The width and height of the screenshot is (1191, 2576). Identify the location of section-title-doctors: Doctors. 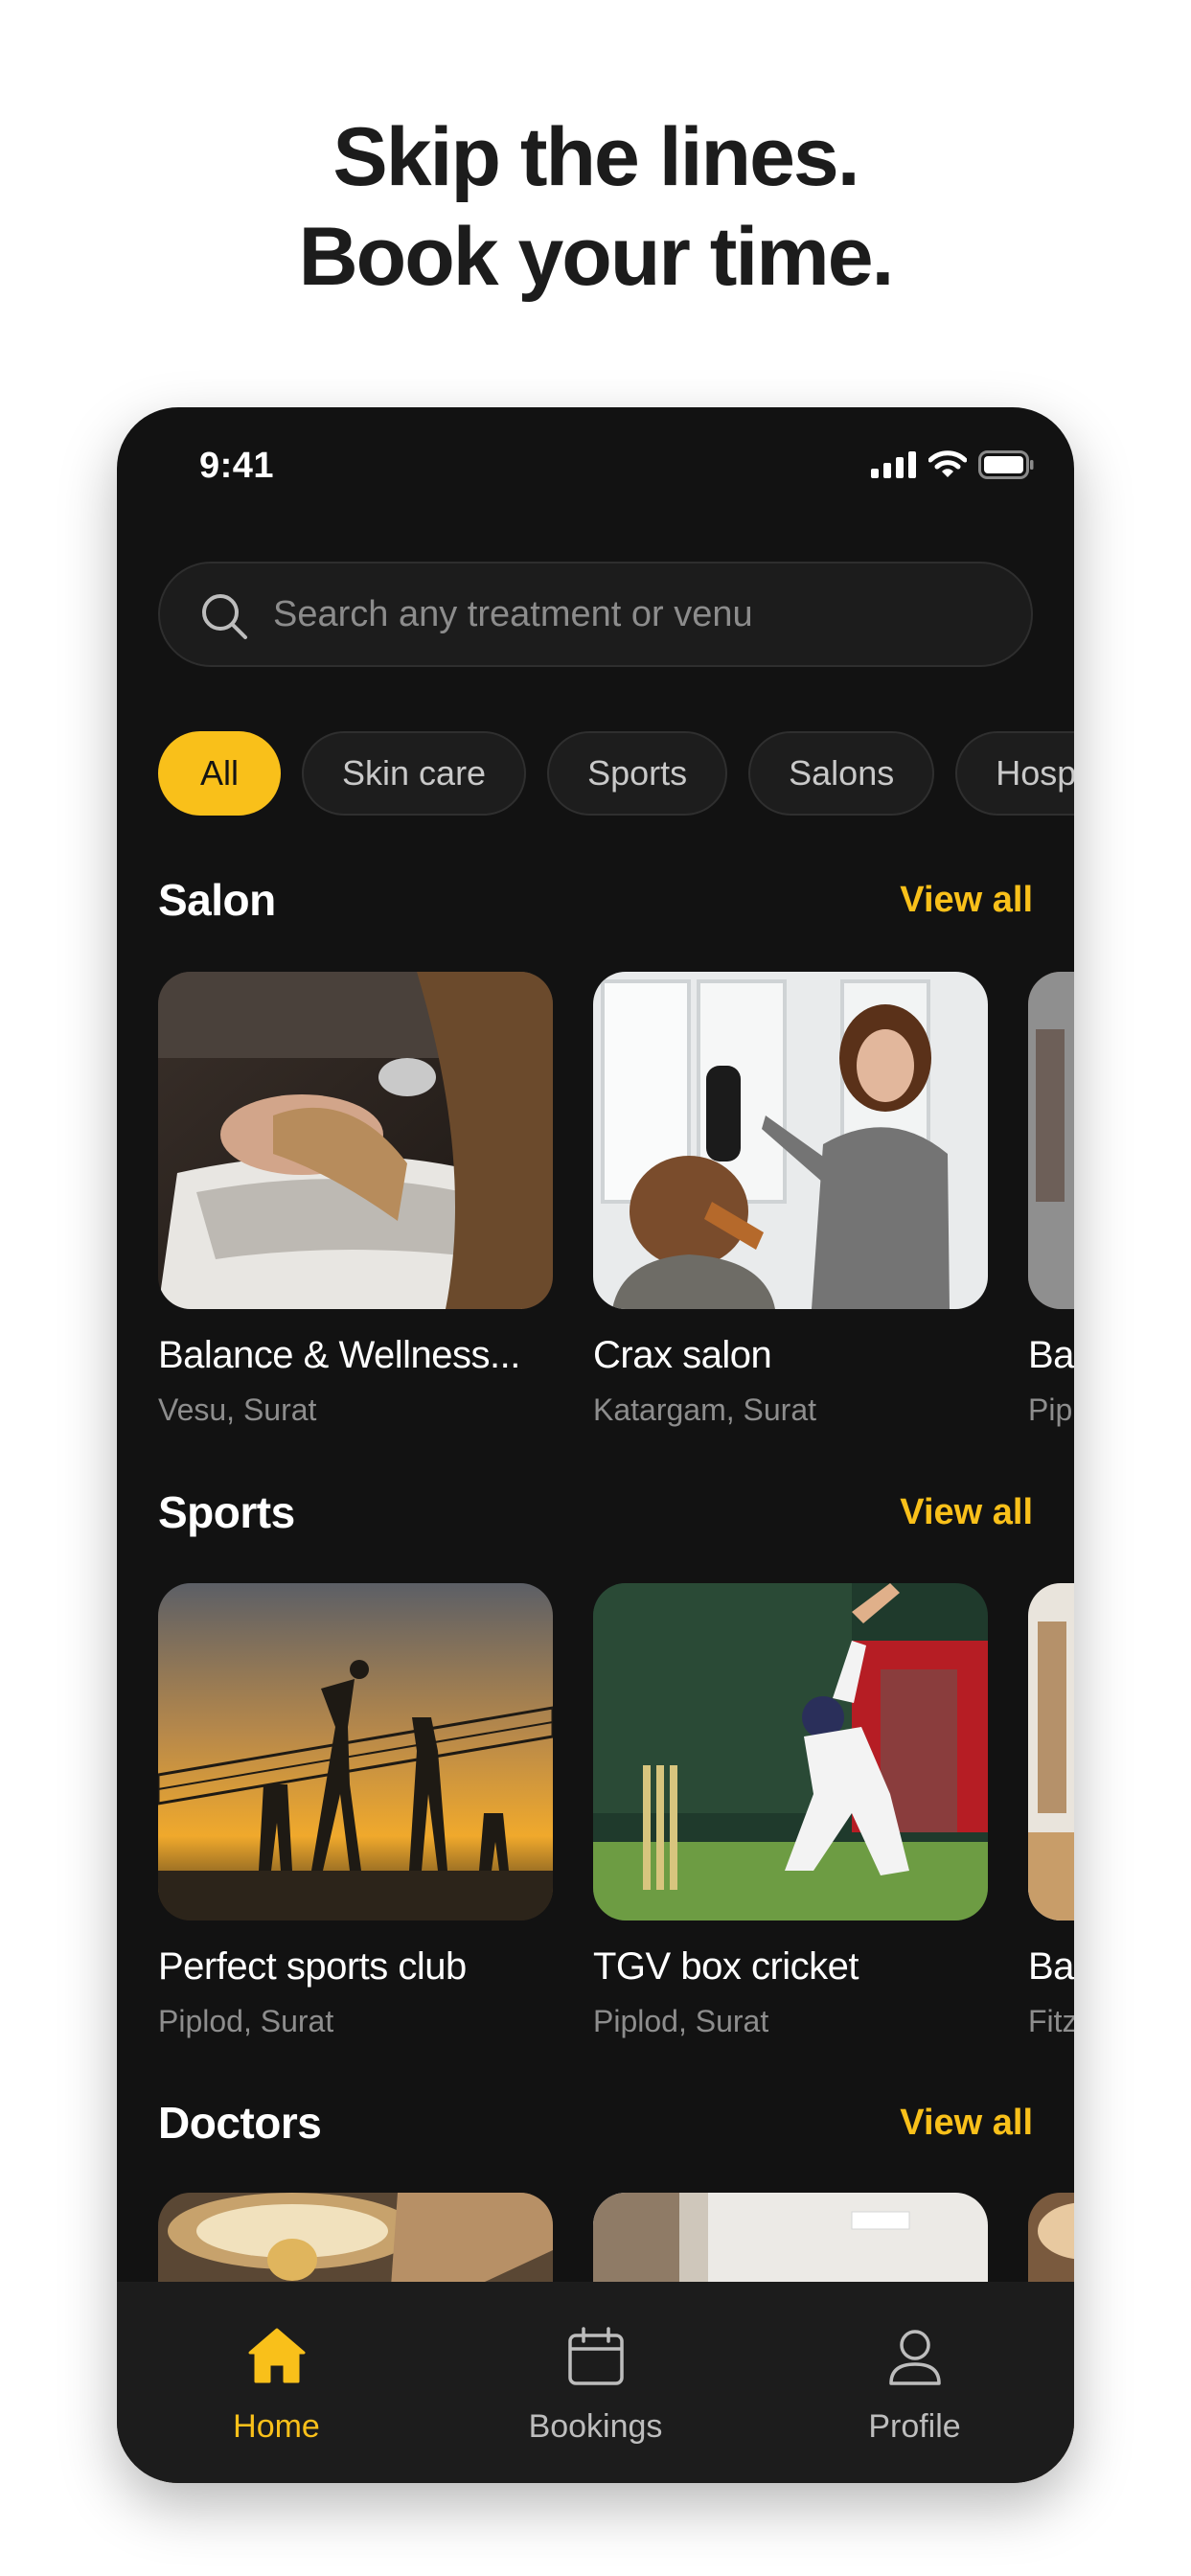
(240, 2123).